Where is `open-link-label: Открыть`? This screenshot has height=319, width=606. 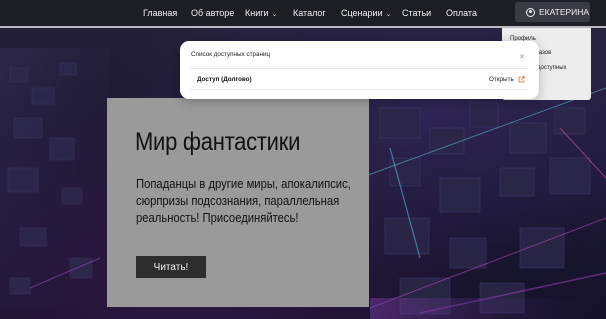 open-link-label: Открыть is located at coordinates (501, 79).